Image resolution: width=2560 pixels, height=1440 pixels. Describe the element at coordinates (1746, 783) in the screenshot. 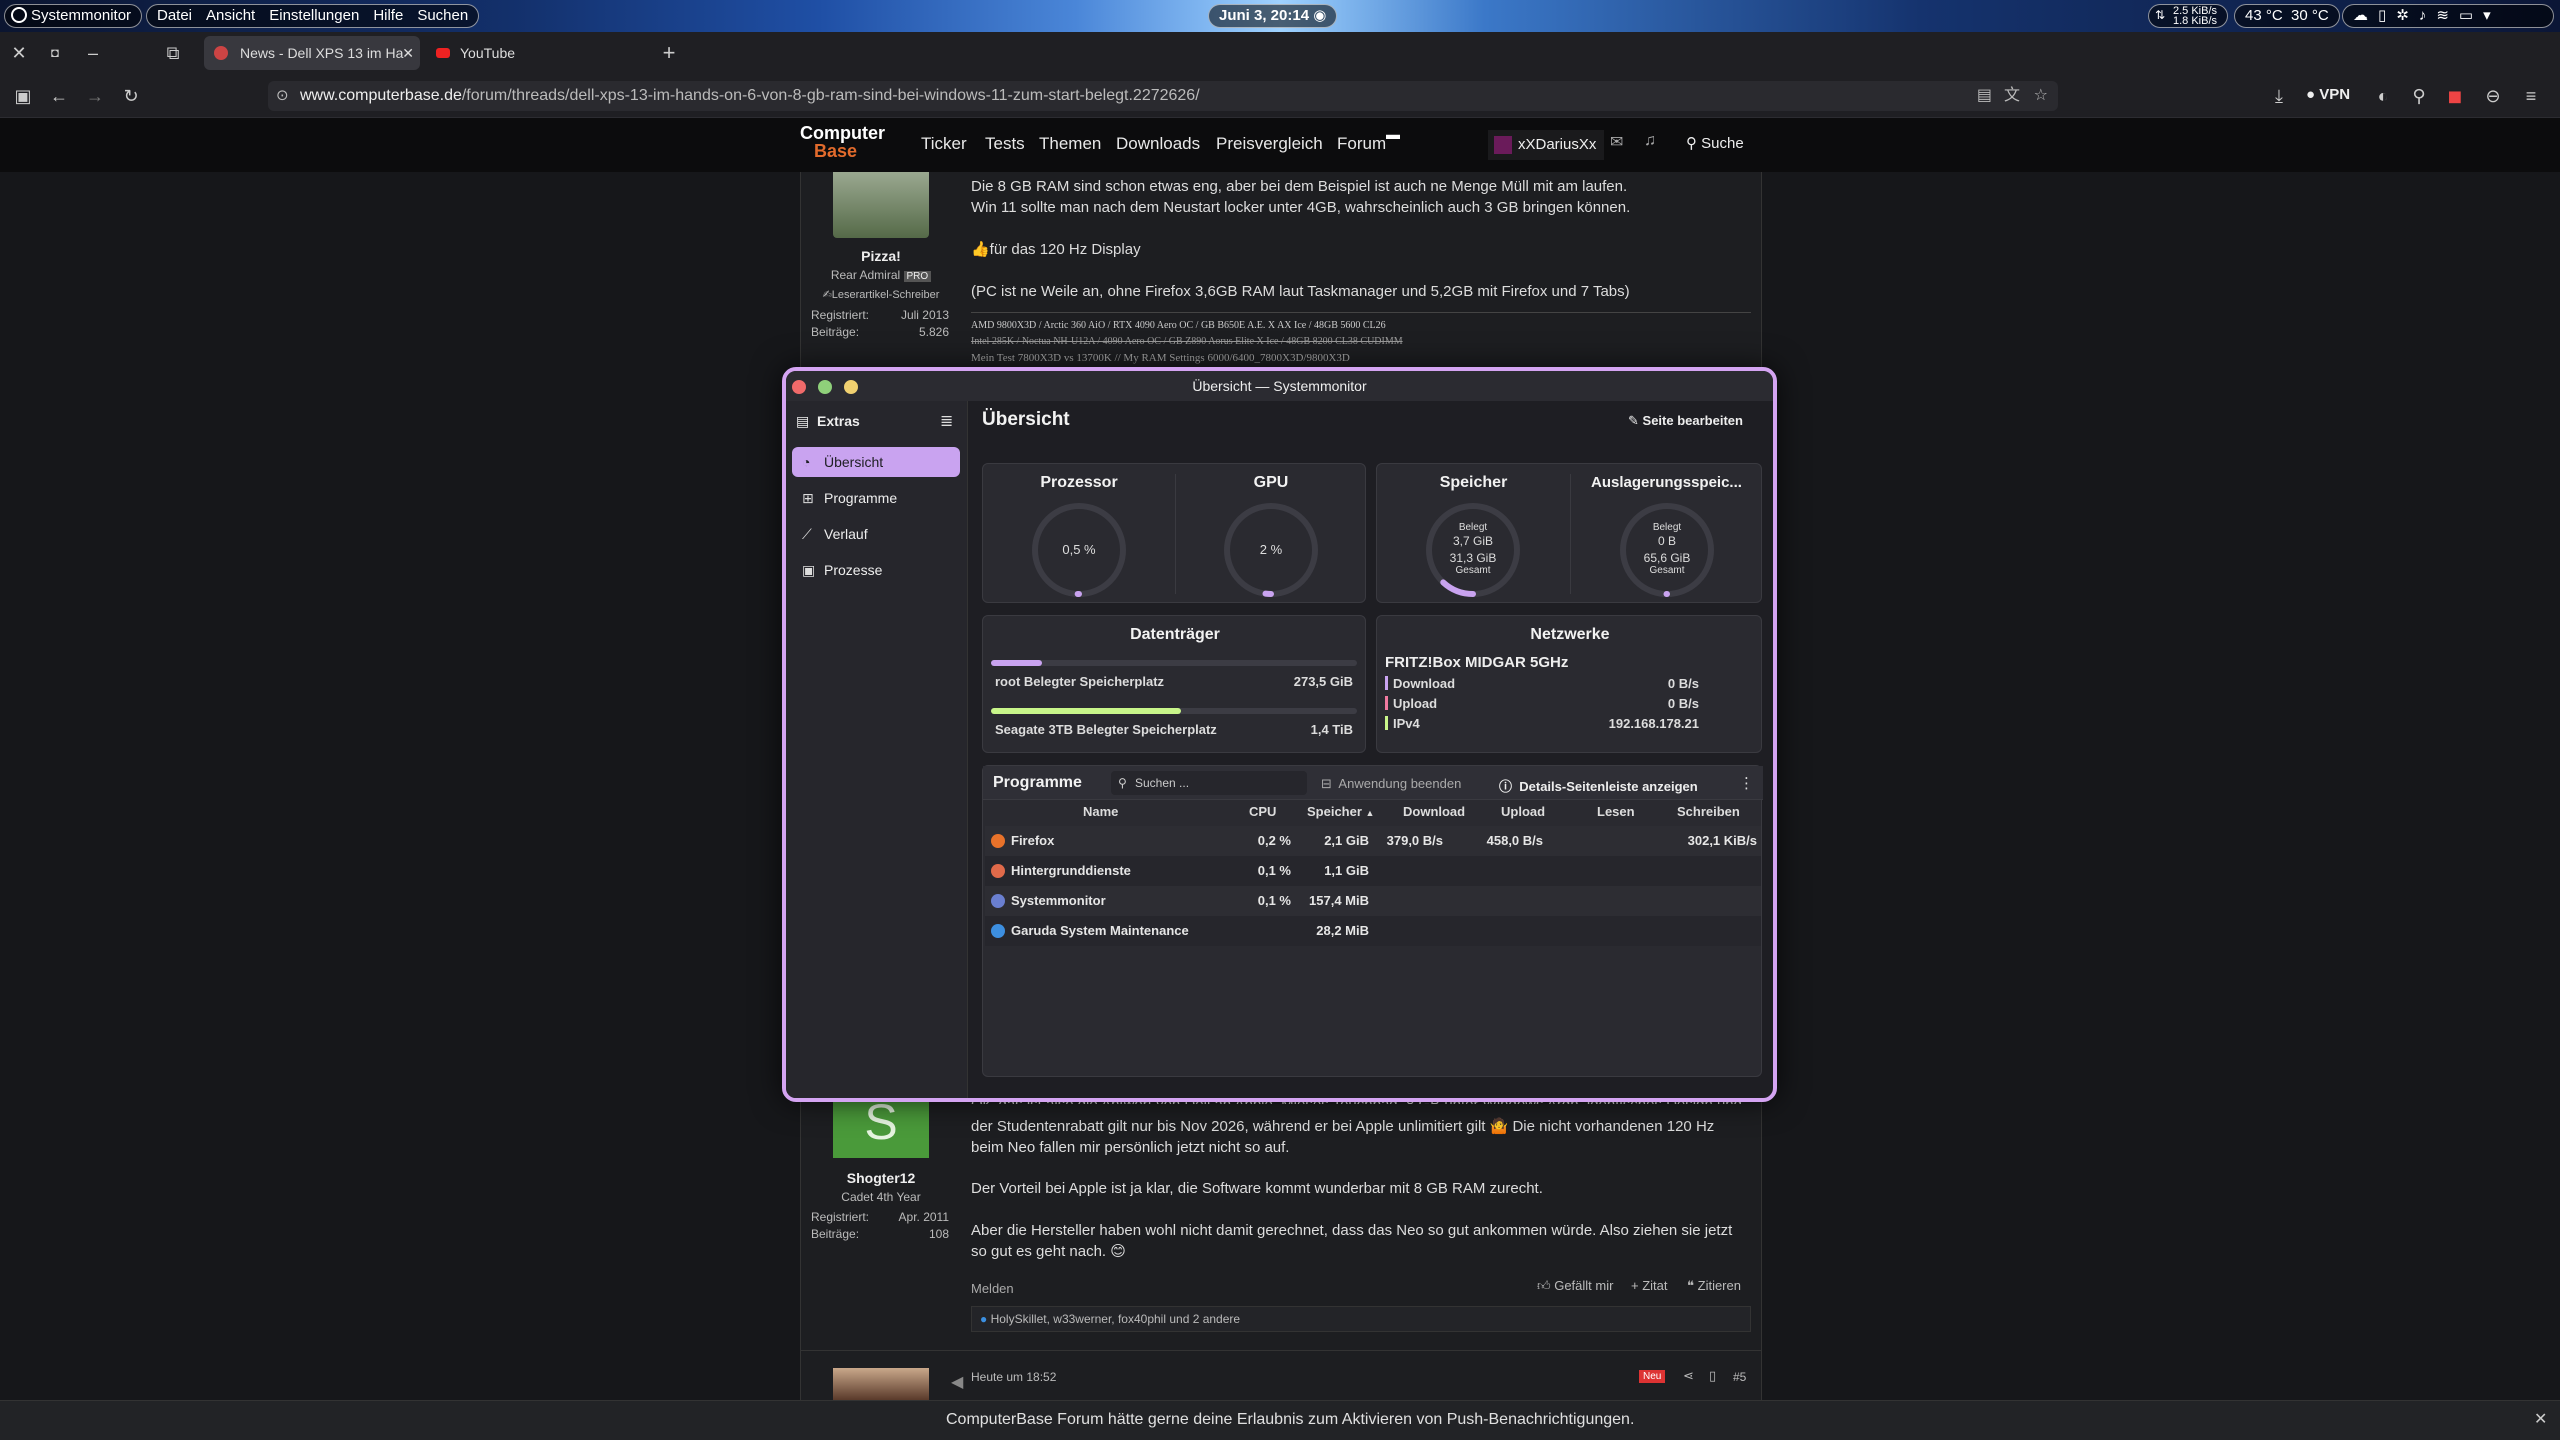

I see `more-options-icon: ⋮` at that location.